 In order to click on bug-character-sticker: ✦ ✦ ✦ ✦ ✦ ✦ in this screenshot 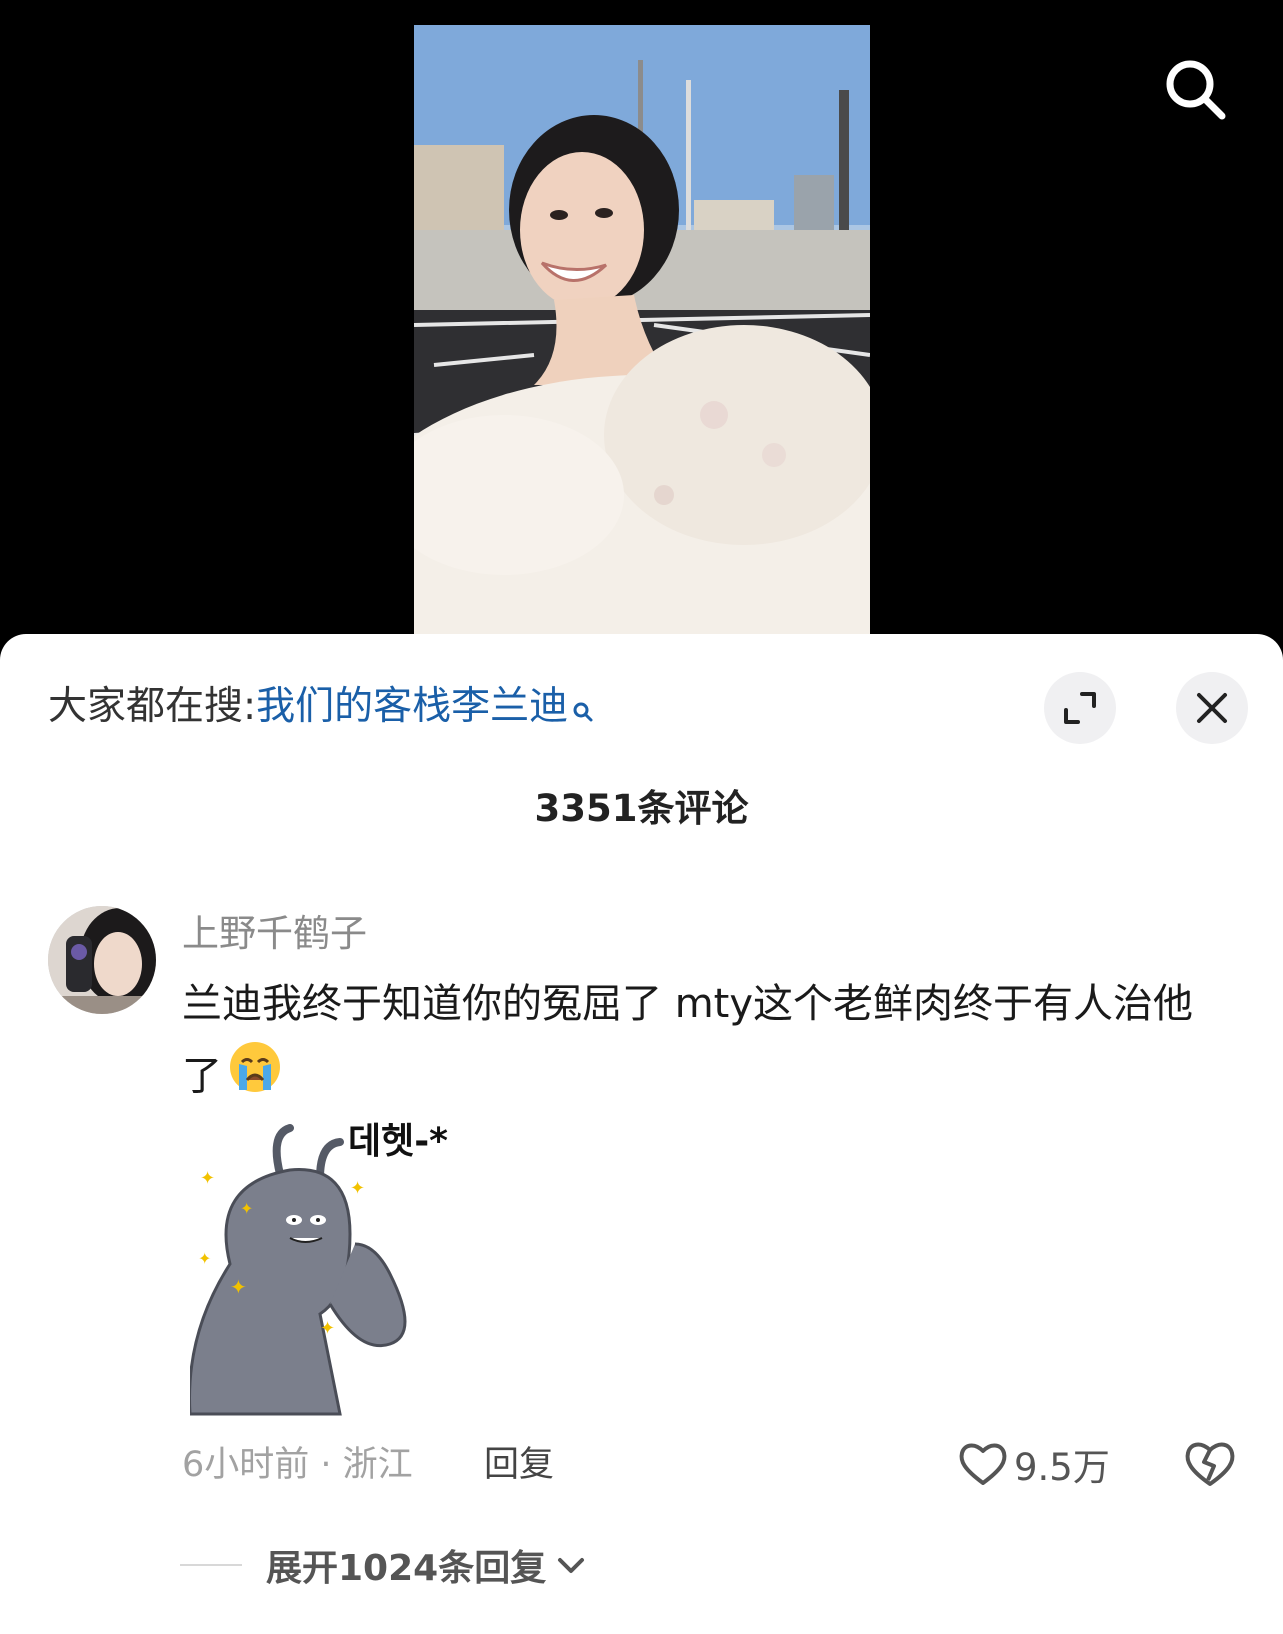, I will do `click(297, 1270)`.